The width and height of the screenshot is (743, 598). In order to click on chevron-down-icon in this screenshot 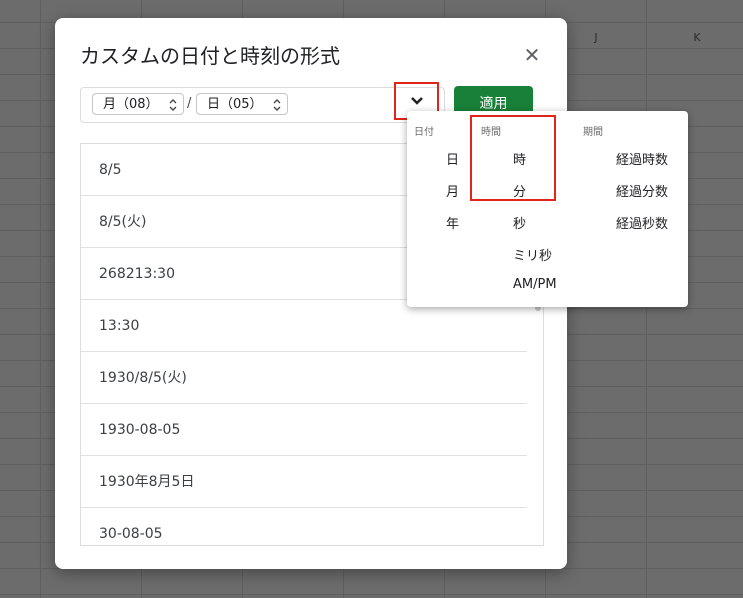, I will do `click(416, 101)`.